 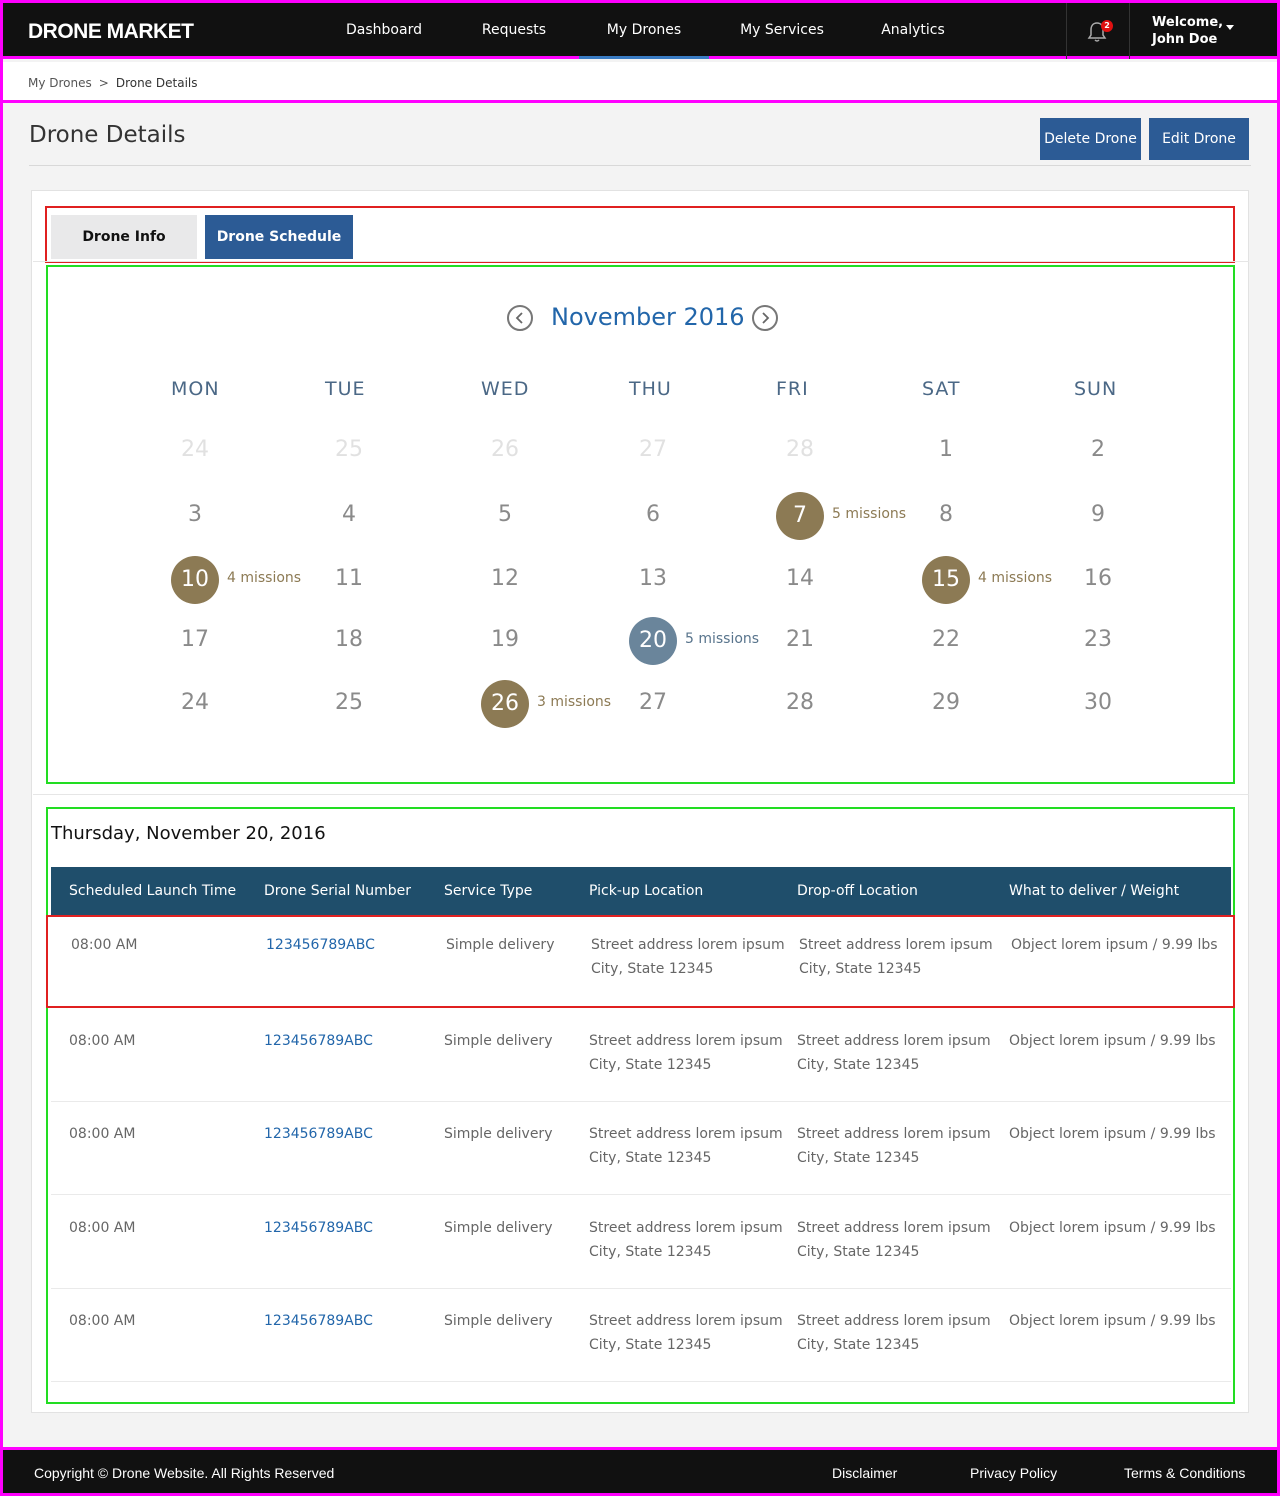 What do you see at coordinates (1230, 27) in the screenshot?
I see `caret-down-icon` at bounding box center [1230, 27].